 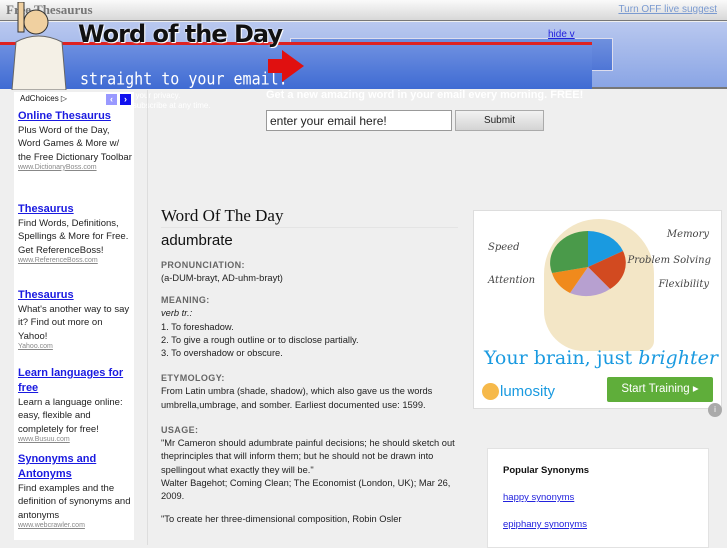 What do you see at coordinates (111, 99) in the screenshot?
I see `prev-icon: ‹` at bounding box center [111, 99].